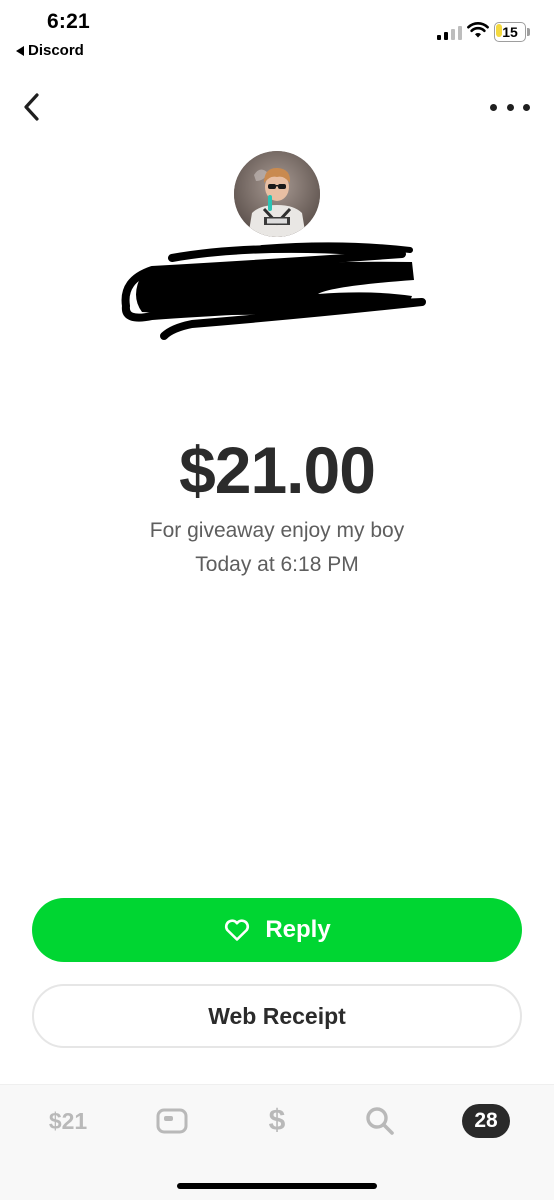  What do you see at coordinates (68, 21) in the screenshot?
I see `status-time: 6:21` at bounding box center [68, 21].